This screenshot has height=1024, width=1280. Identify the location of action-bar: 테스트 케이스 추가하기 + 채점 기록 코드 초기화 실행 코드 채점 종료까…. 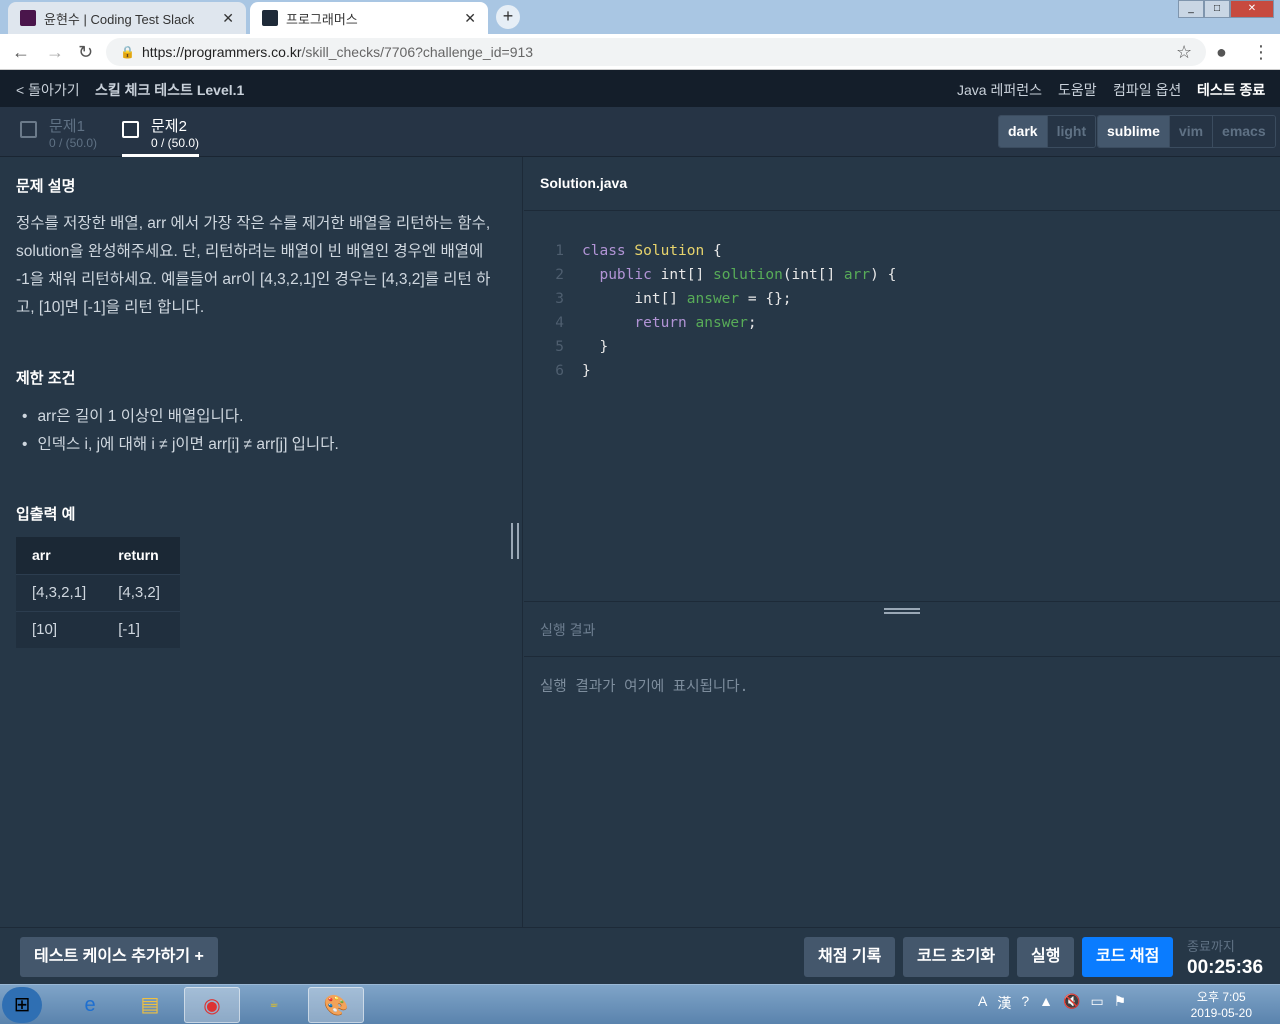
(640, 955).